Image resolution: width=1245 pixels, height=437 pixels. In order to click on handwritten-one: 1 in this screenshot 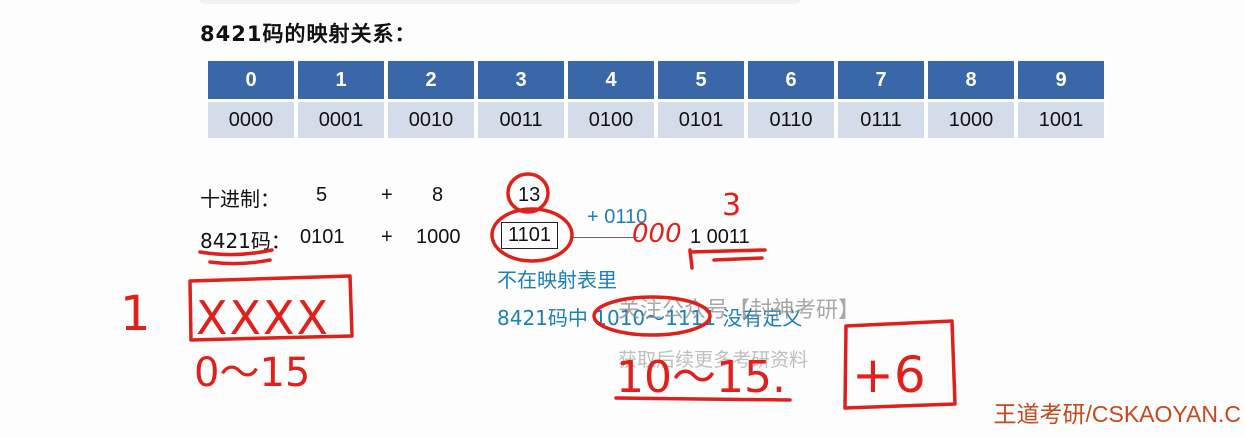, I will do `click(135, 314)`.